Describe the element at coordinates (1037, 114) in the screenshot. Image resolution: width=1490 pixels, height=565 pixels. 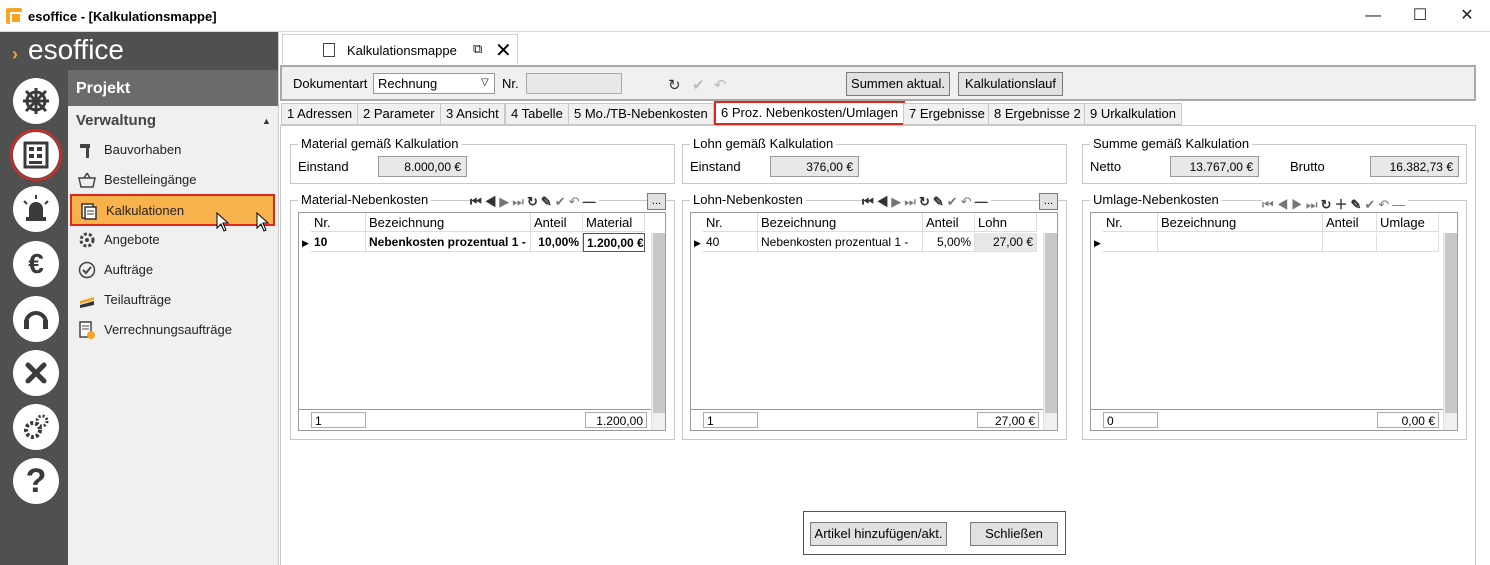
I see `tab-ergebnisse-2: 8 Ergebnisse 2` at that location.